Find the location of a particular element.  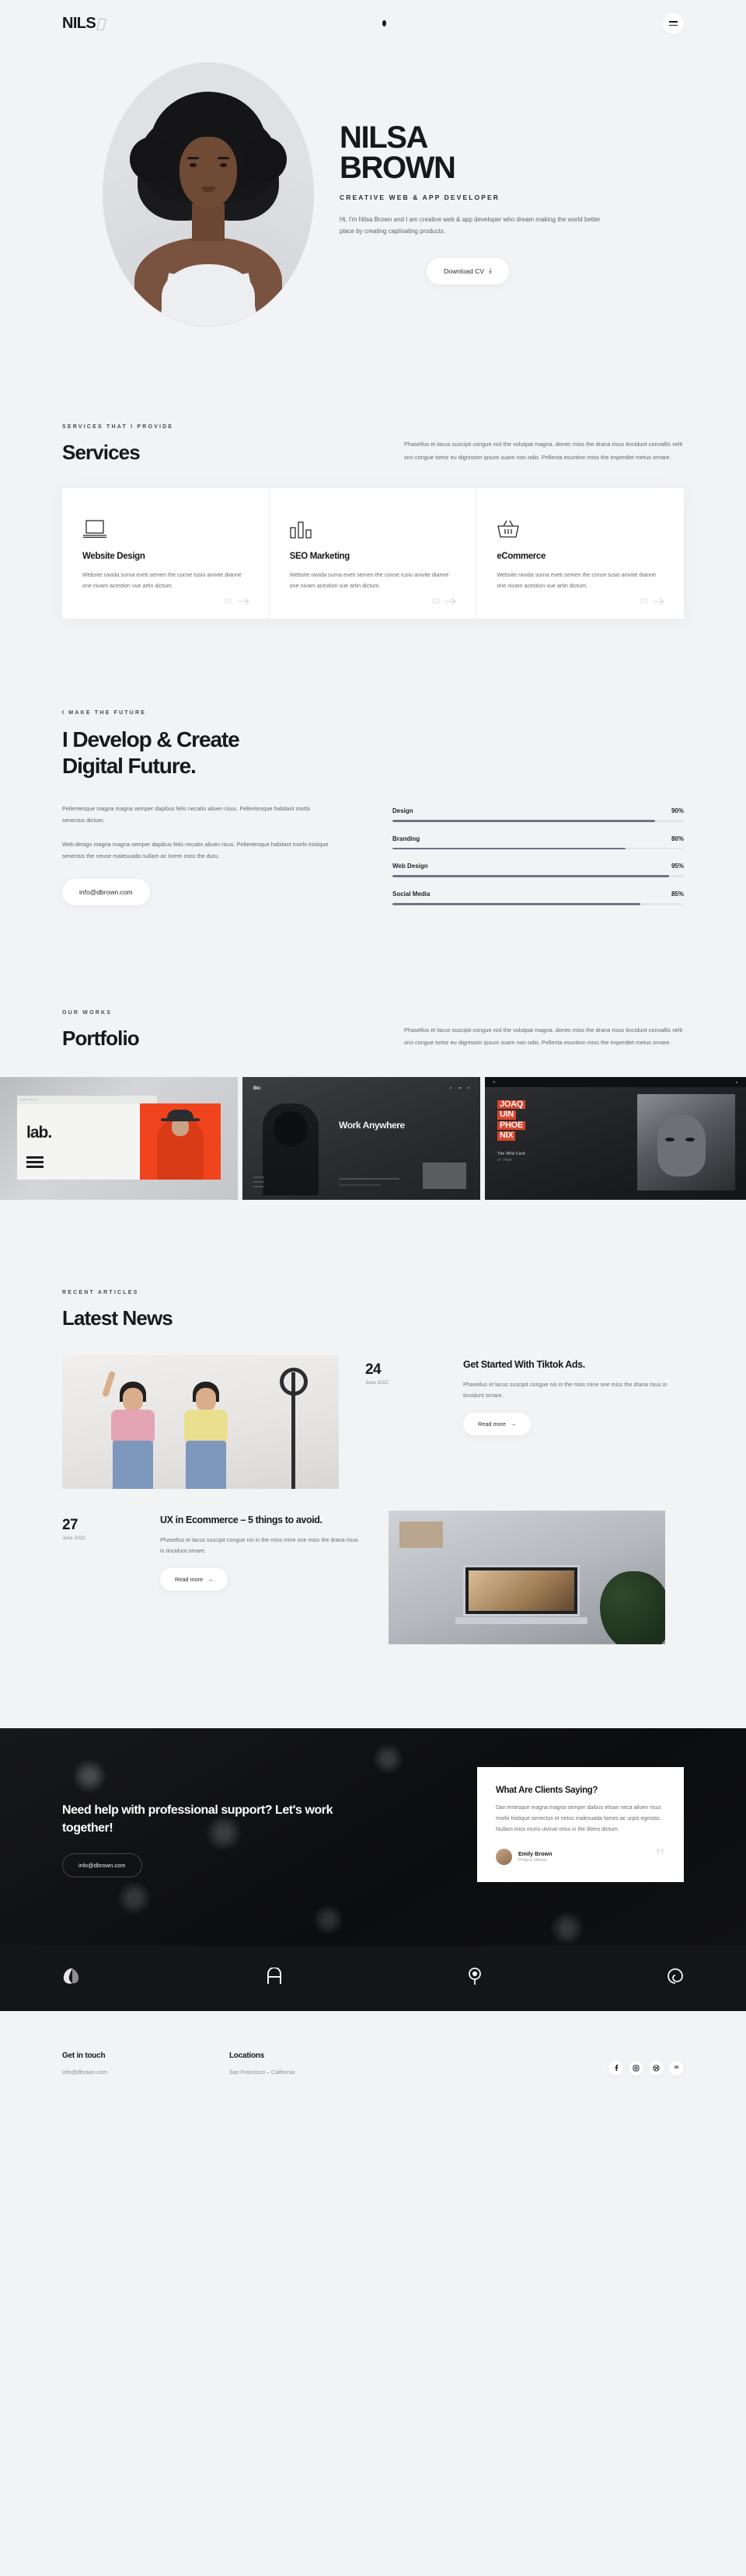

cta-email-button: info@dbrown.com is located at coordinates (102, 1865).